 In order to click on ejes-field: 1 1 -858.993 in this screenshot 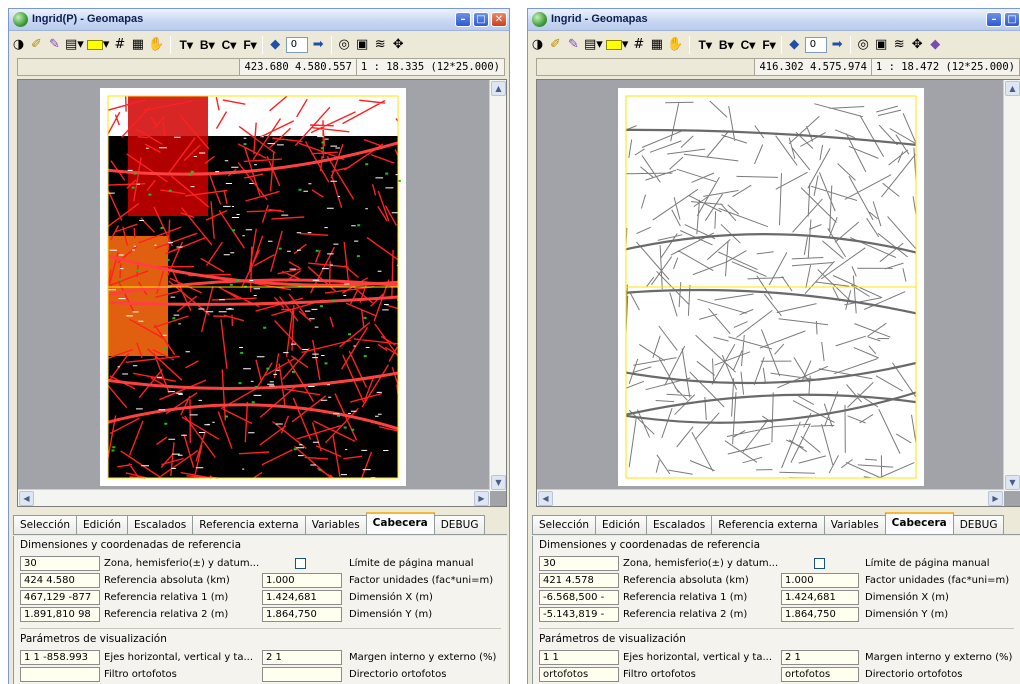, I will do `click(60, 657)`.